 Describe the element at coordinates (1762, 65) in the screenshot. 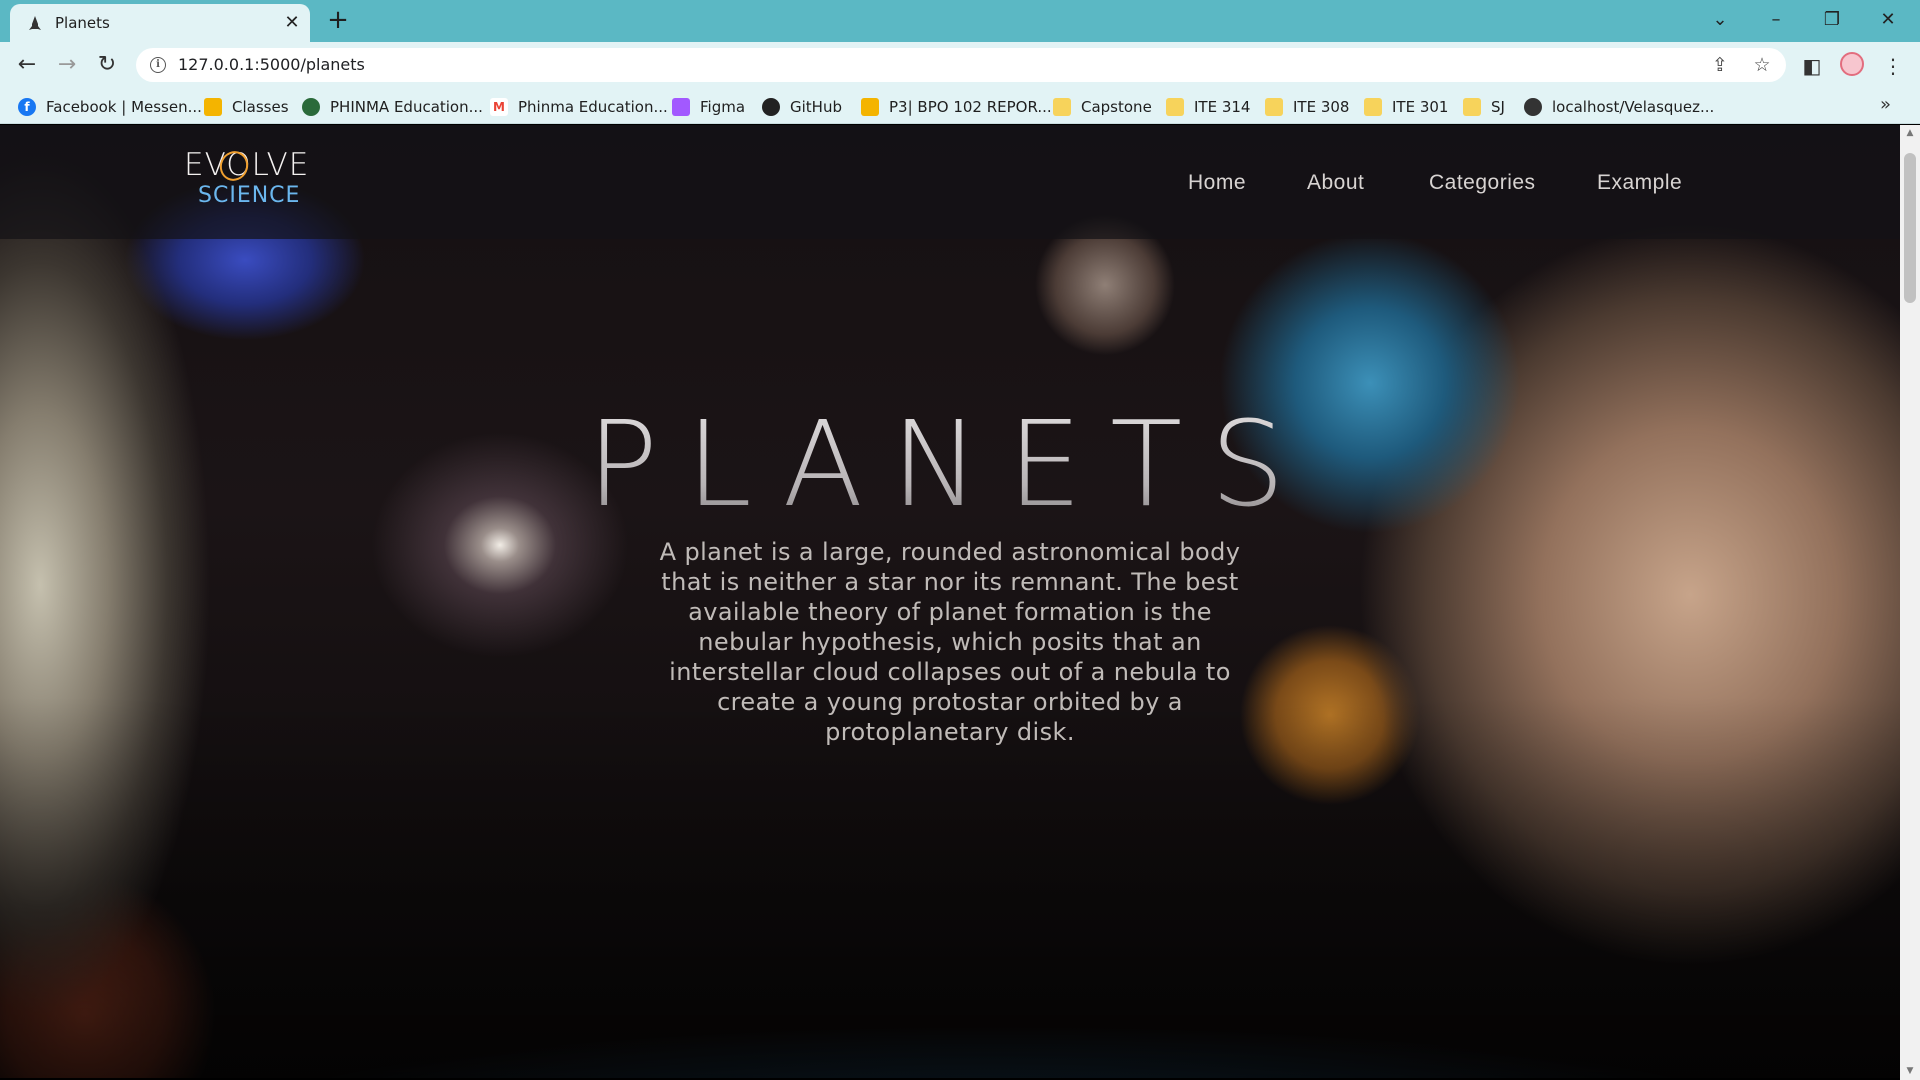

I see `bookmark-star-icon: ☆` at that location.